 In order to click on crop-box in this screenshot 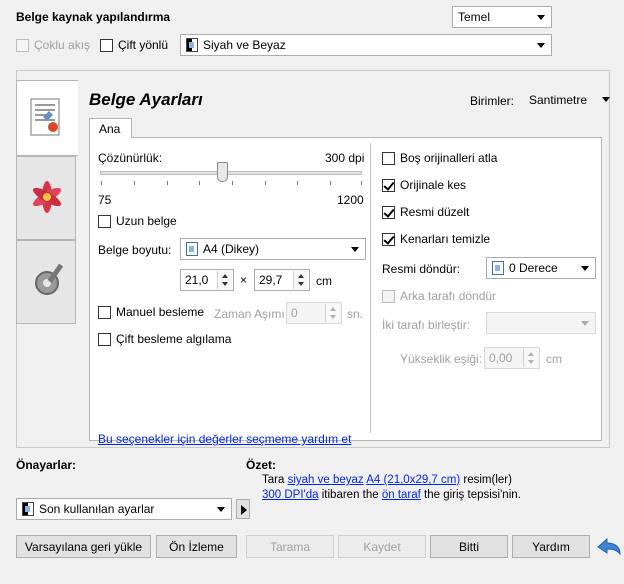, I will do `click(388, 185)`.